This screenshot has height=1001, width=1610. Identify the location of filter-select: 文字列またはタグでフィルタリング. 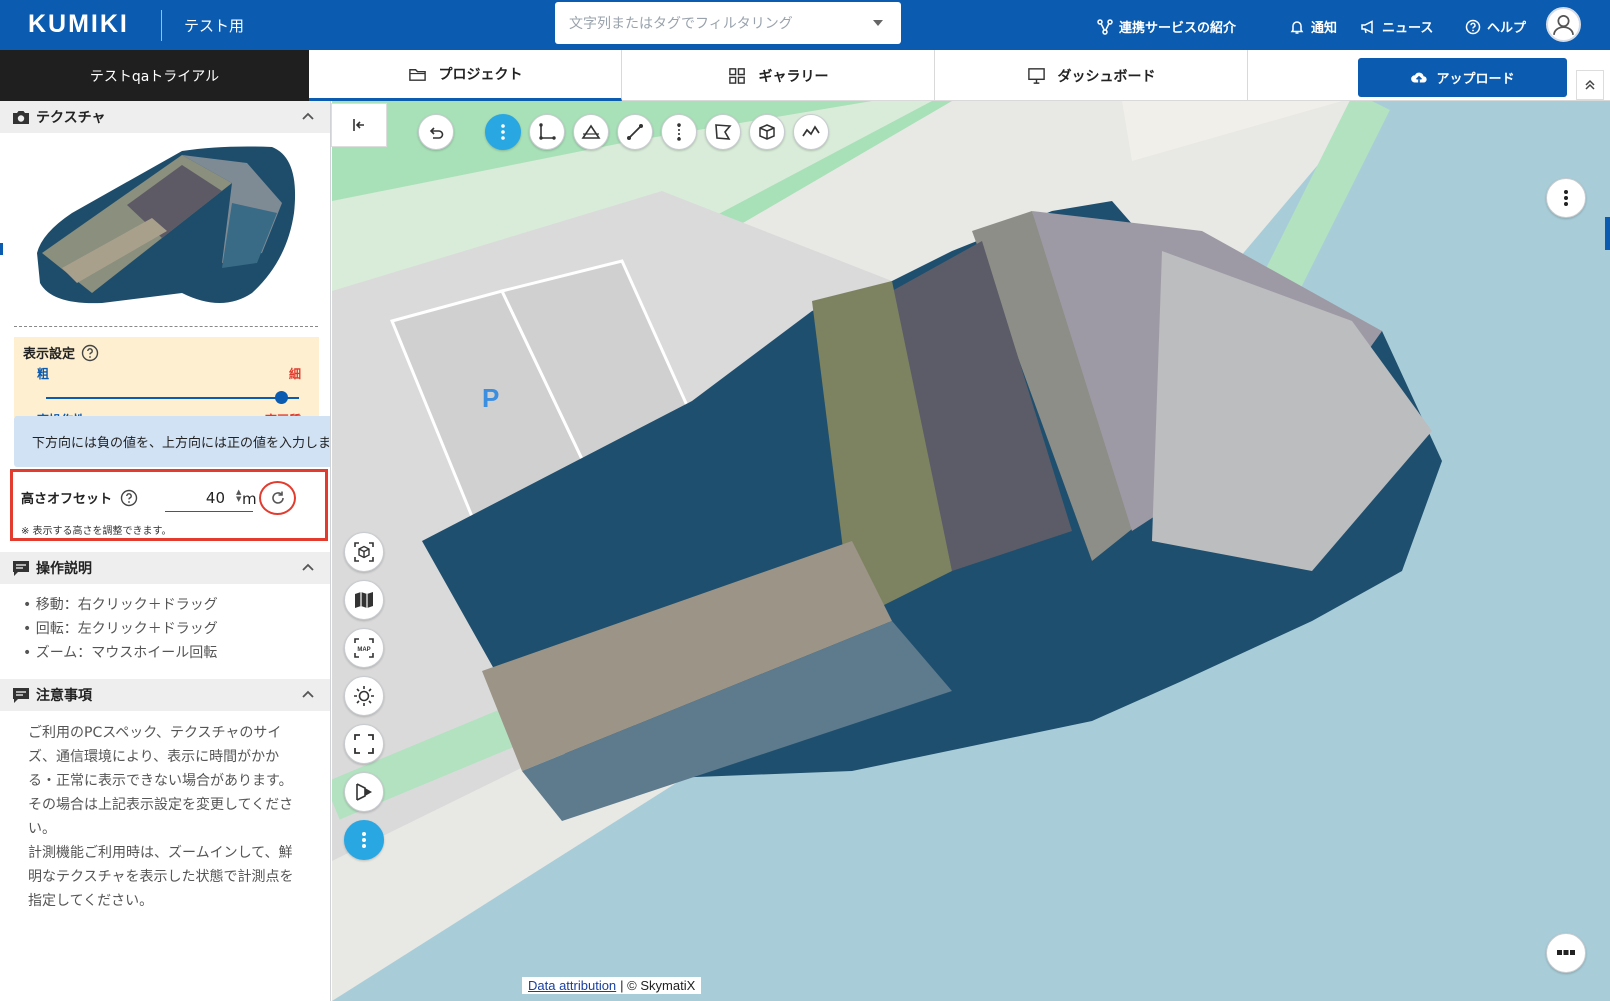
(728, 23).